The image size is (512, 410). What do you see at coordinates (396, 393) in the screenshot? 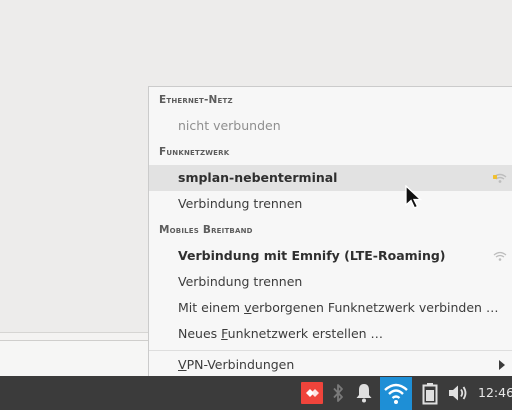
I see `wifi-icon` at bounding box center [396, 393].